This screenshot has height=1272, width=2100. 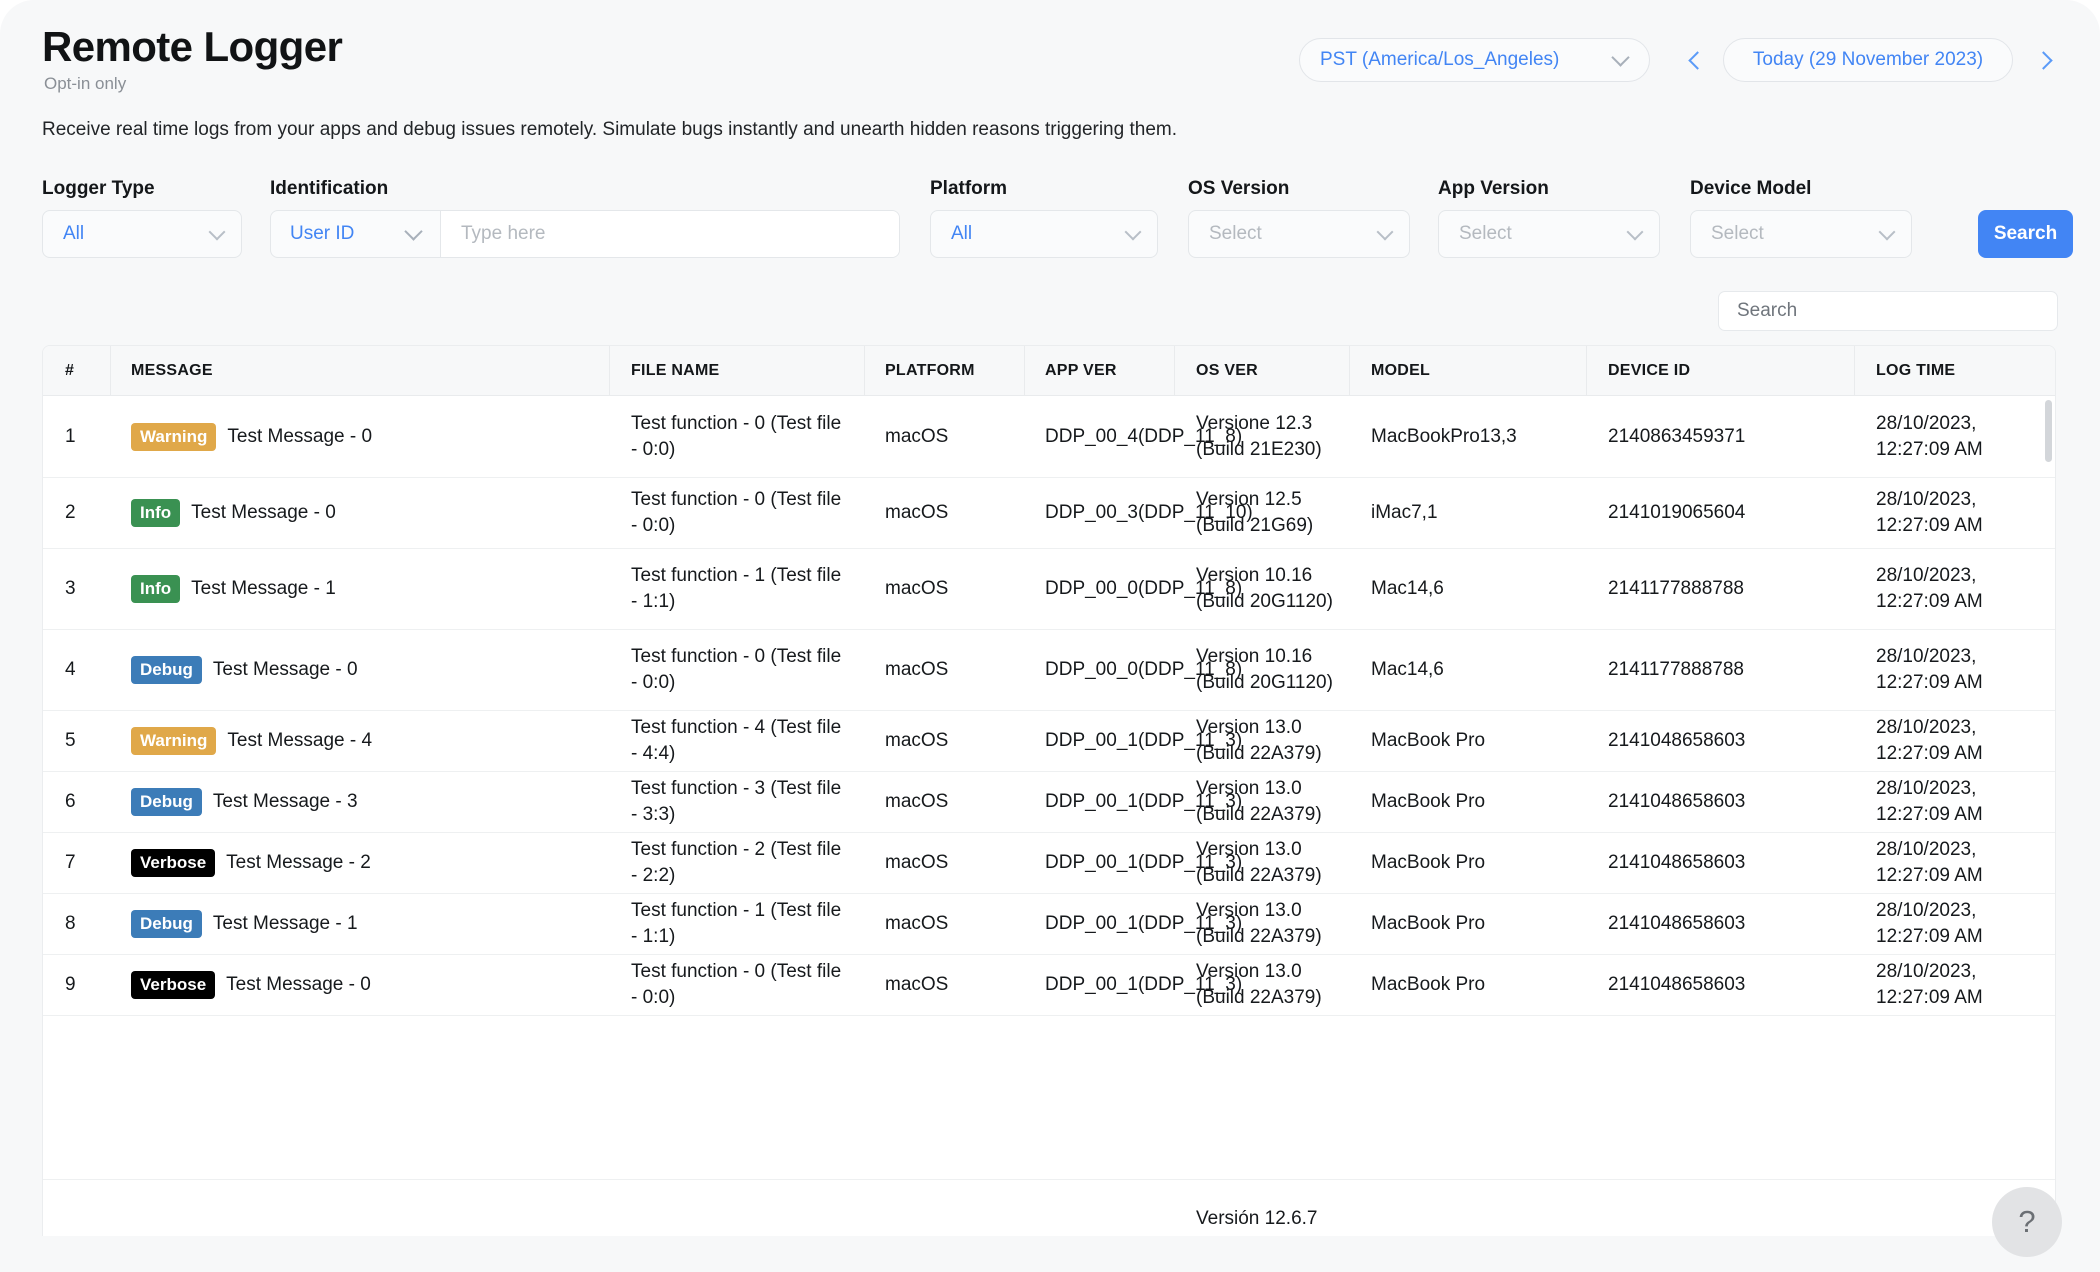 I want to click on cell-os-ver: Versione 12.3 (Build 21E230), so click(x=1259, y=436).